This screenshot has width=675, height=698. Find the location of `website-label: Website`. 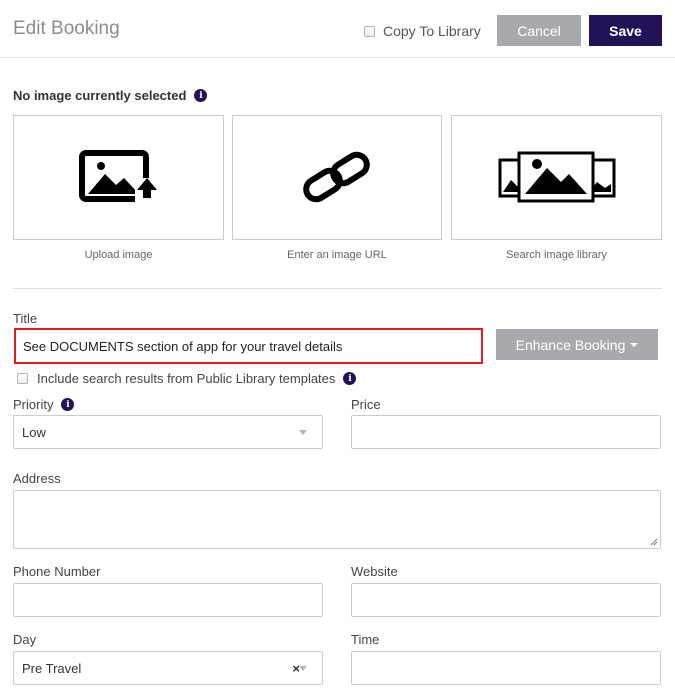

website-label: Website is located at coordinates (374, 571).